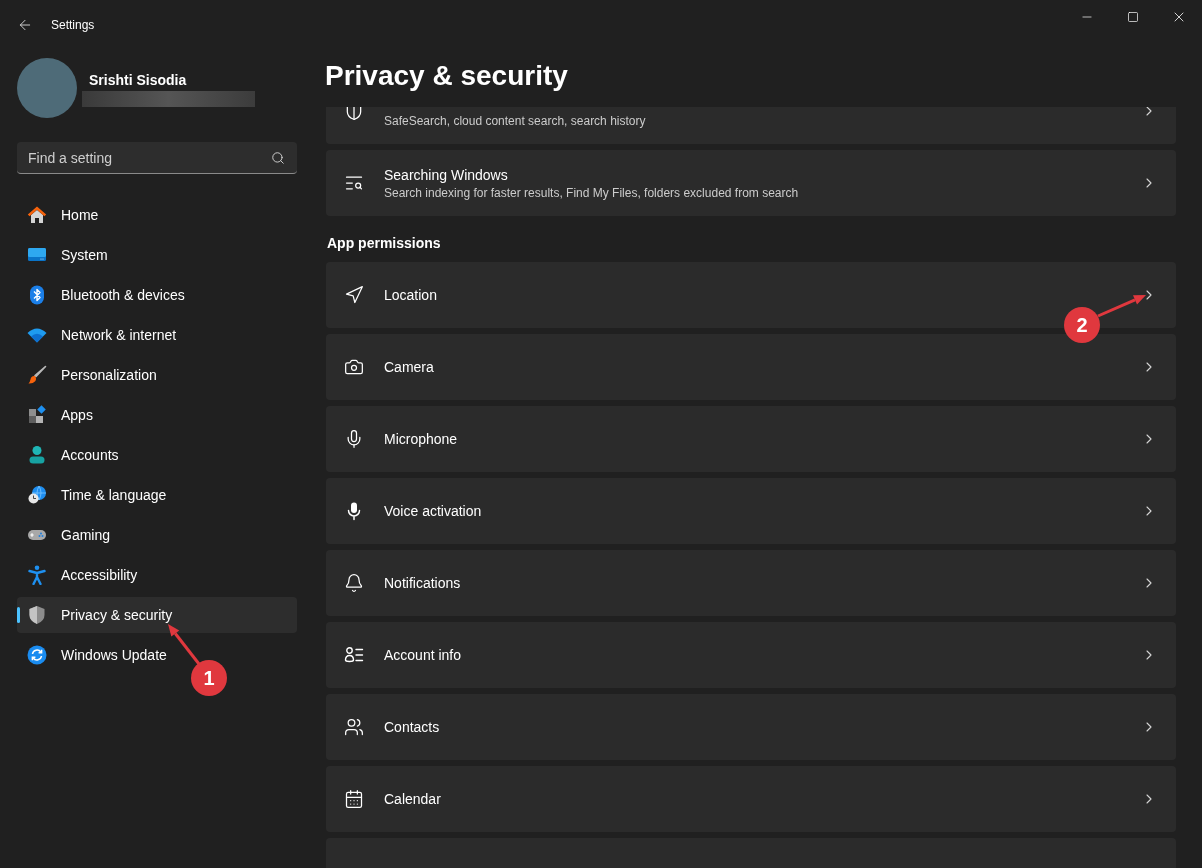  Describe the element at coordinates (751, 367) in the screenshot. I see `setting-card: Camera` at that location.